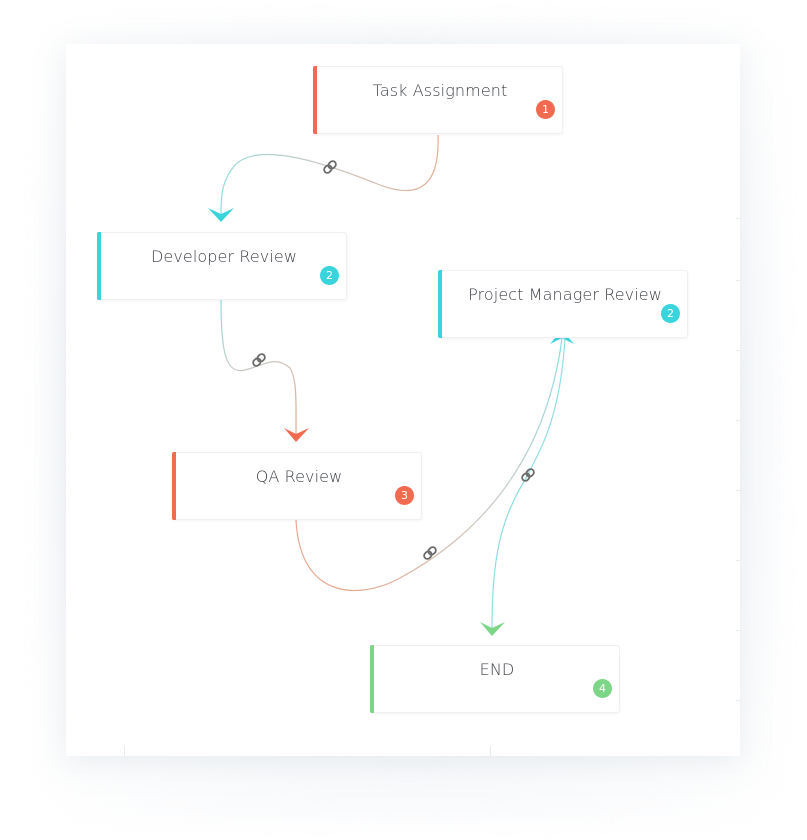  Describe the element at coordinates (565, 294) in the screenshot. I see `node-title: Project Manager Review` at that location.